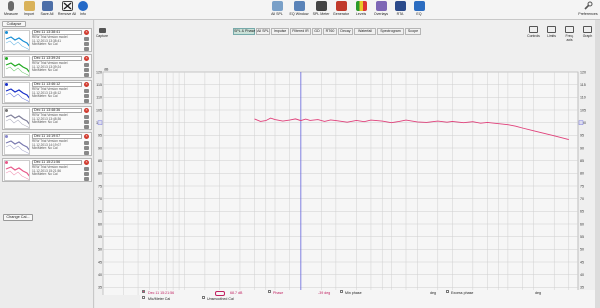 This screenshot has width=600, height=308. What do you see at coordinates (597, 164) in the screenshot?
I see `right-scrollbar` at bounding box center [597, 164].